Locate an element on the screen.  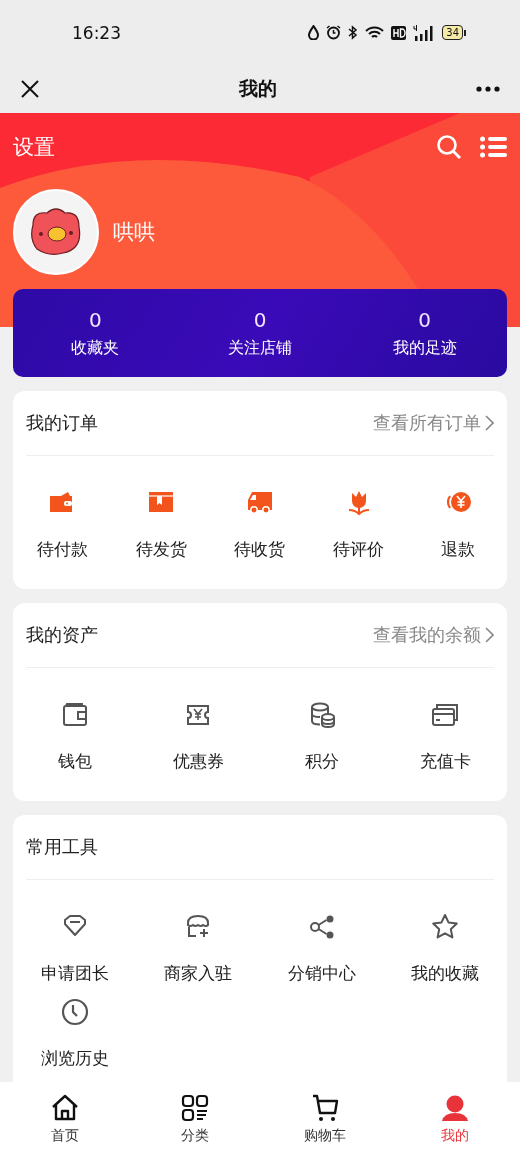
tab: 购物车 is located at coordinates (325, 1118).